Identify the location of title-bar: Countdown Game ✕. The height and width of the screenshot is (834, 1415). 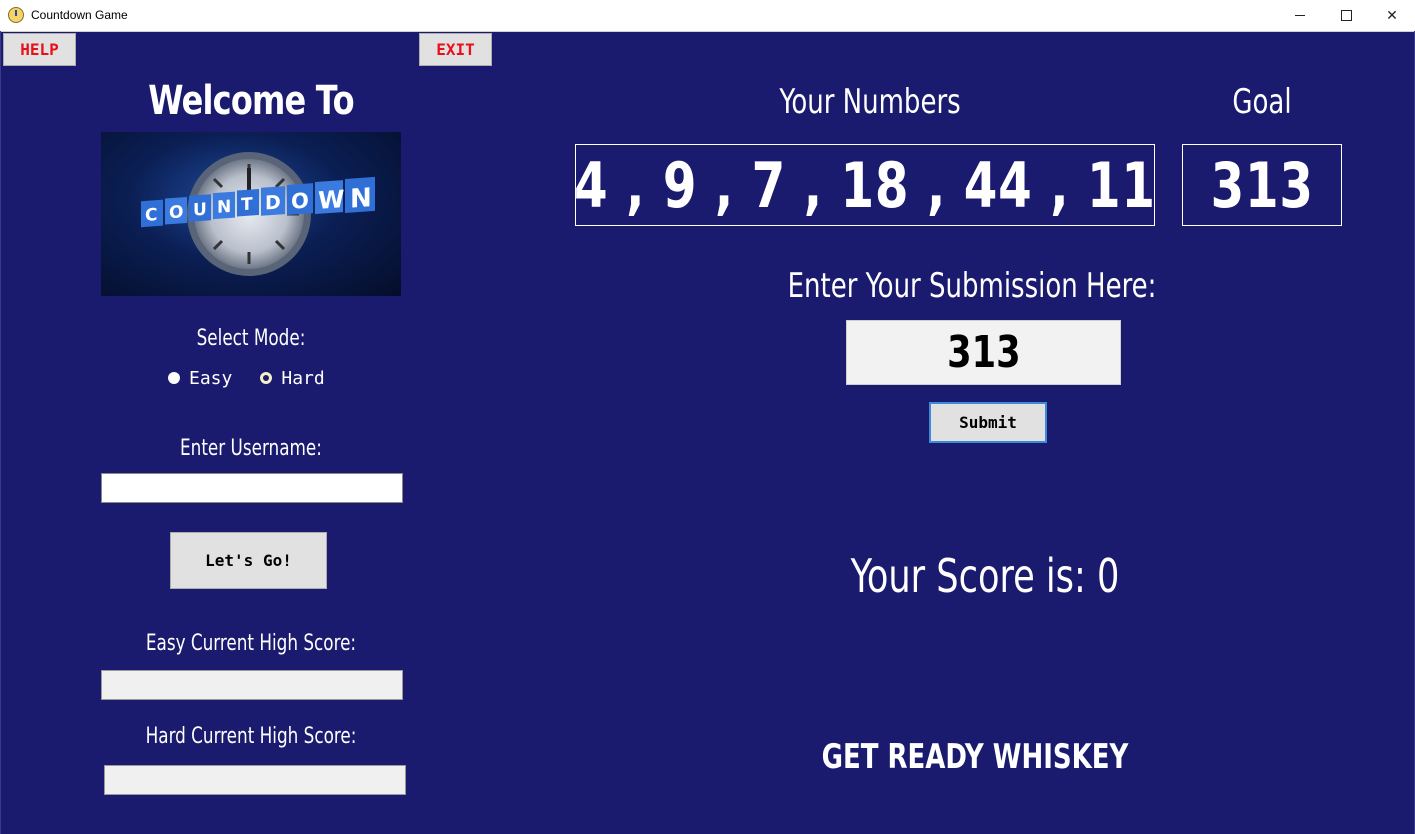
(707, 16).